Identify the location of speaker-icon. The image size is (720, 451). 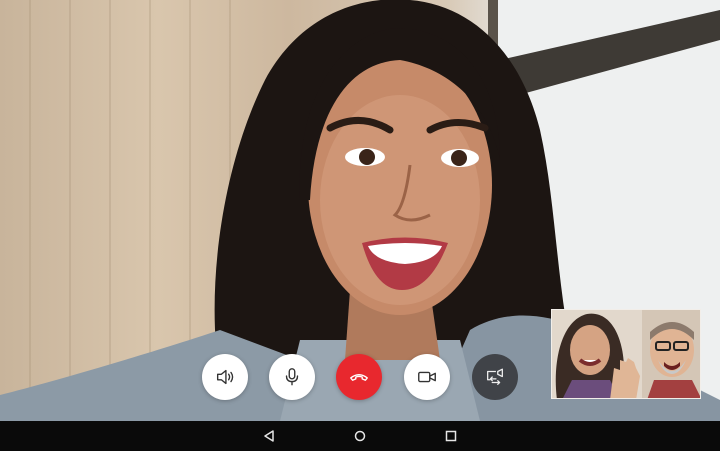
(225, 377).